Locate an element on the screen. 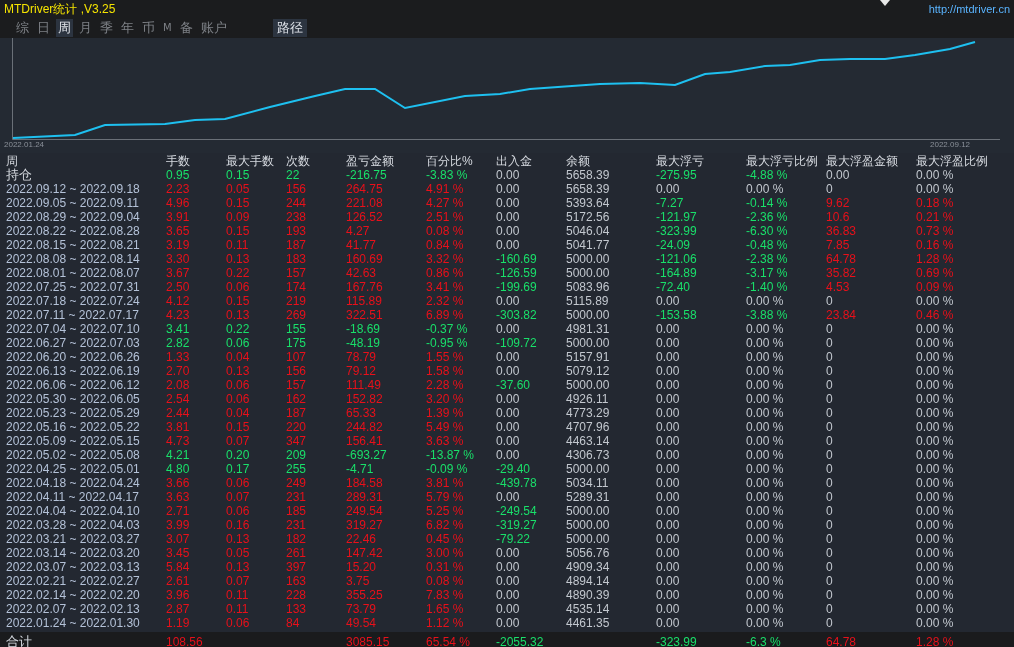 The image size is (1014, 647). period-tab: 日 is located at coordinates (43, 28).